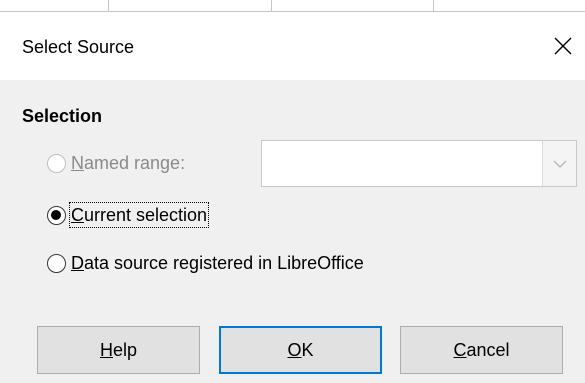 Image resolution: width=585 pixels, height=383 pixels. What do you see at coordinates (56, 263) in the screenshot?
I see `data-source-radio` at bounding box center [56, 263].